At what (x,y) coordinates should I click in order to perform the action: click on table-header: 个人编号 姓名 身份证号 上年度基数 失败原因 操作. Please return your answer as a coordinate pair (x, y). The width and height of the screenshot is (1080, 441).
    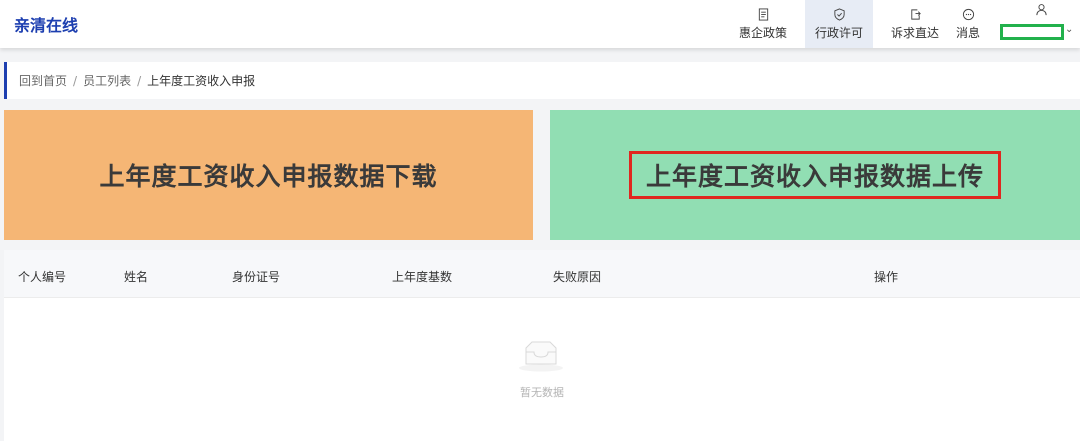
    Looking at the image, I should click on (542, 274).